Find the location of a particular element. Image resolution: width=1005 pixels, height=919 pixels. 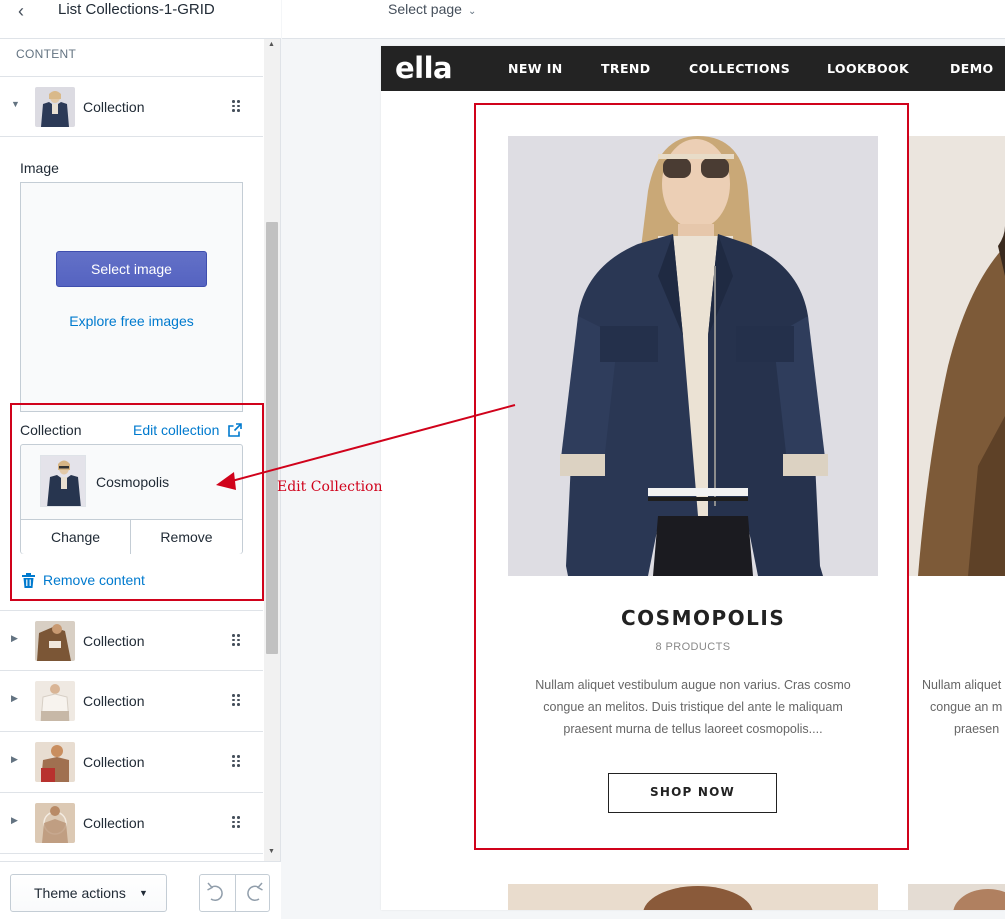

block-row-collection-5: ▶ Collection is located at coordinates (131, 823).